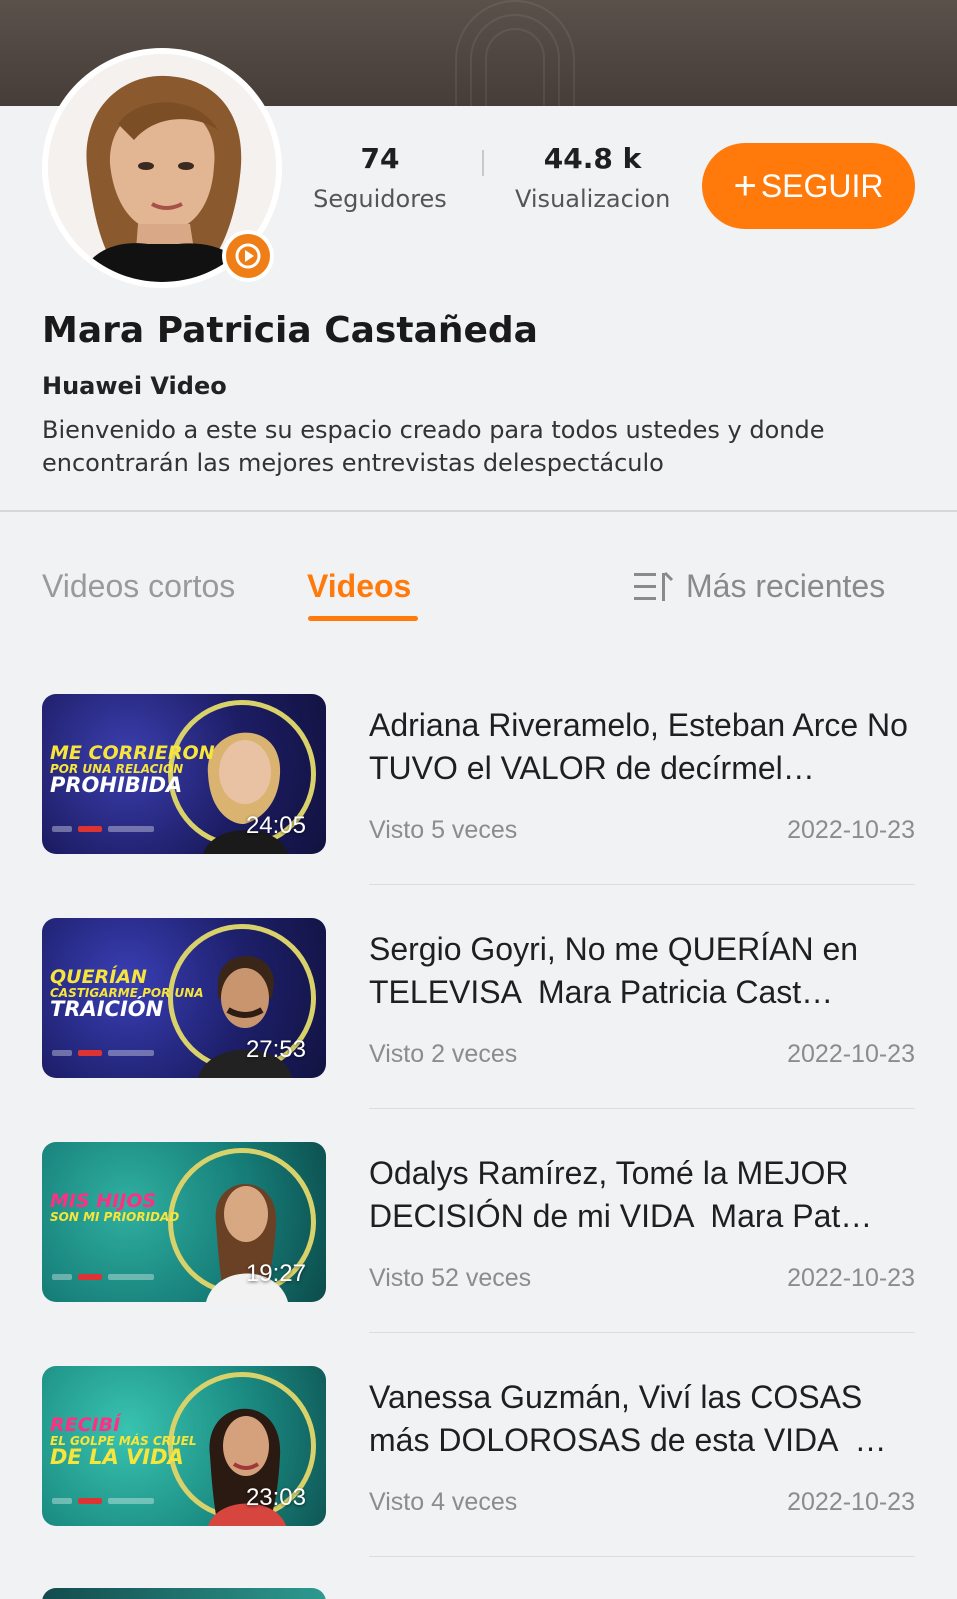 The image size is (957, 1599). What do you see at coordinates (135, 1442) in the screenshot?
I see `thumbnail-caption: RECIBÍ EL GOLPE MÁS CRUEL DE LA VIDA` at bounding box center [135, 1442].